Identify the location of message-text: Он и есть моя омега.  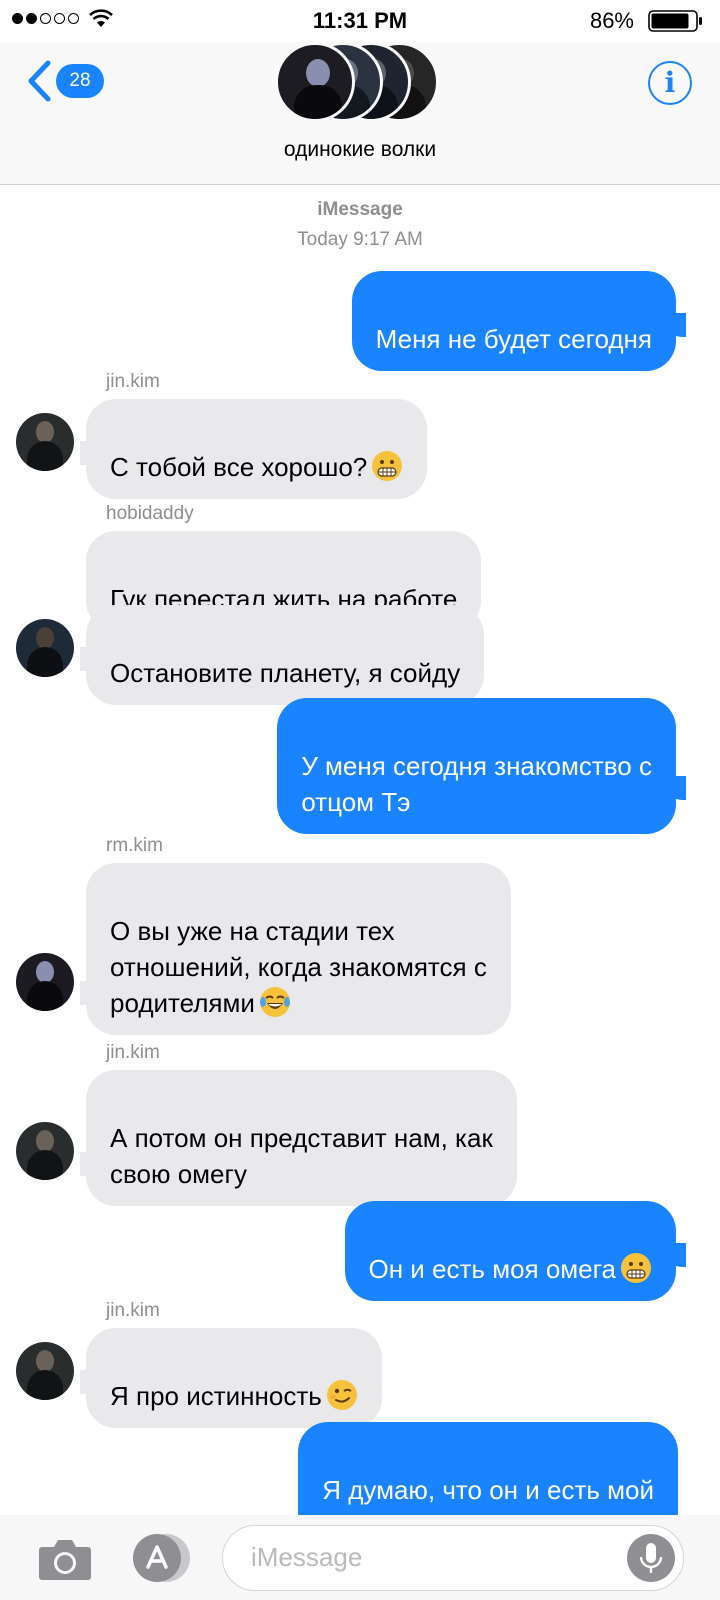
(492, 1269).